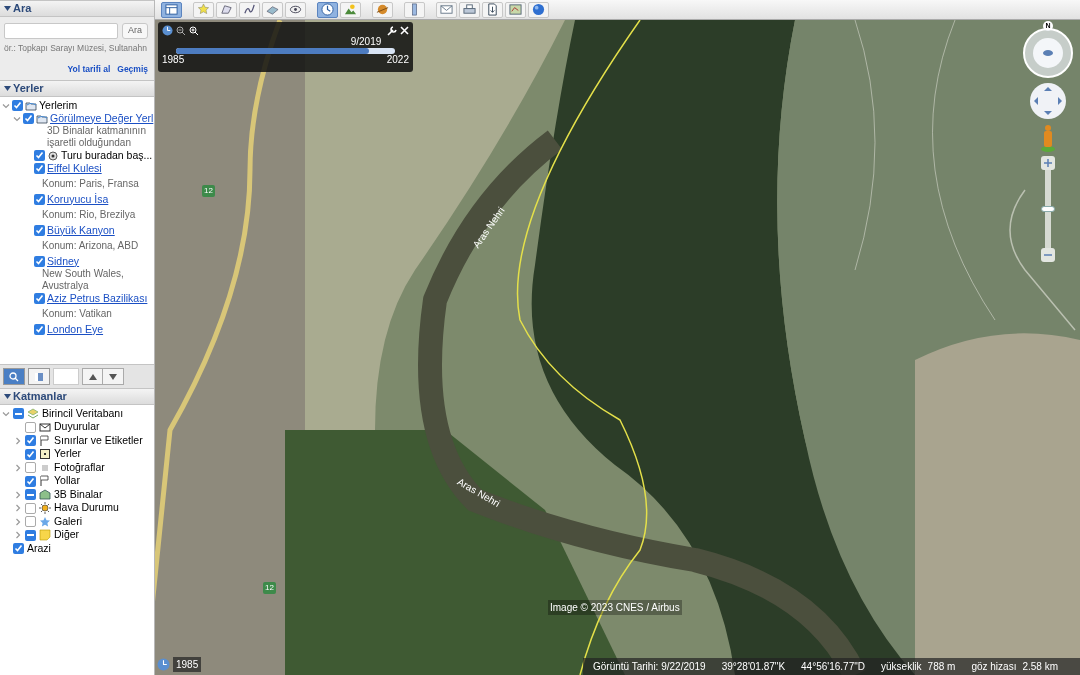 The width and height of the screenshot is (1080, 675). Describe the element at coordinates (135, 31) in the screenshot. I see `search-button: Ara` at that location.